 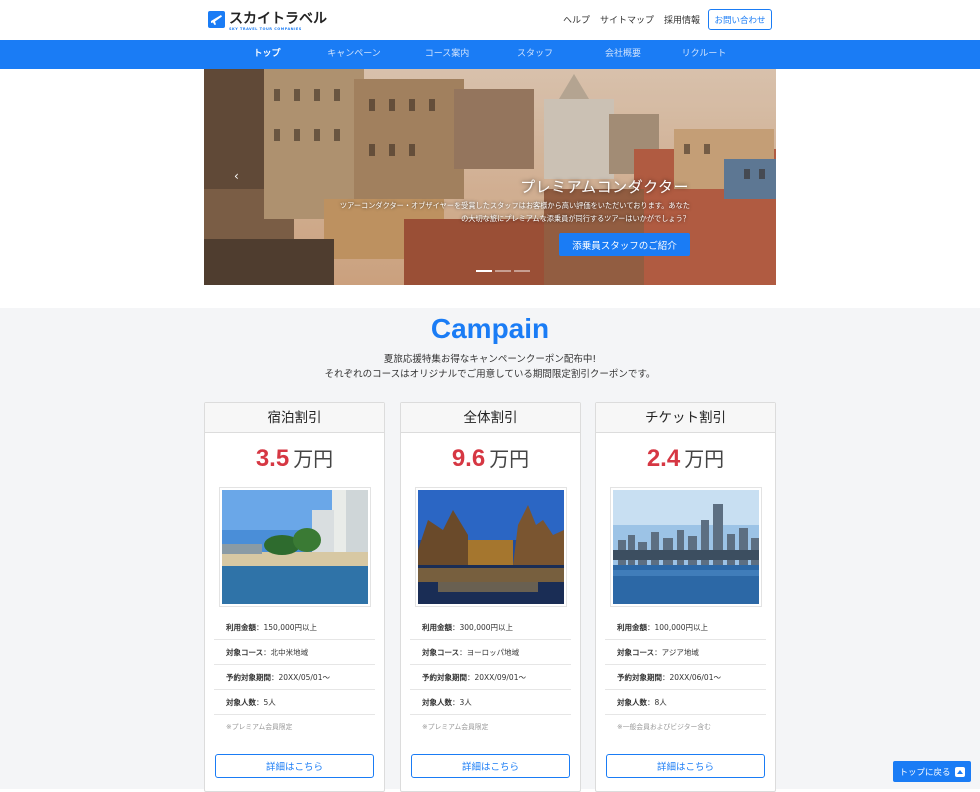 What do you see at coordinates (604, 187) in the screenshot?
I see `hero-title: プレミアムコンダクター` at bounding box center [604, 187].